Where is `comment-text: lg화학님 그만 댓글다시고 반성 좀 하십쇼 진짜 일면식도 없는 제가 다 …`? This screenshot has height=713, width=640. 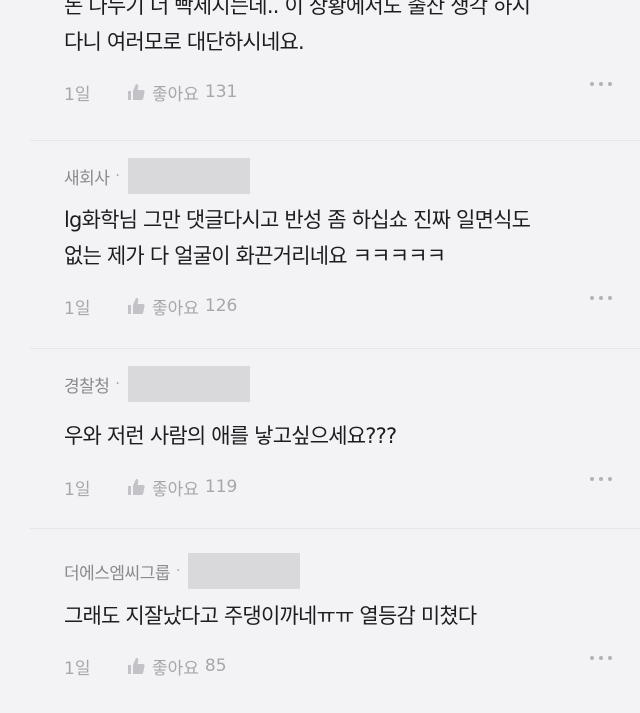
comment-text: lg화학님 그만 댓글다시고 반성 좀 하십쇼 진짜 일면식도 없는 제가 다 … is located at coordinates (340, 238).